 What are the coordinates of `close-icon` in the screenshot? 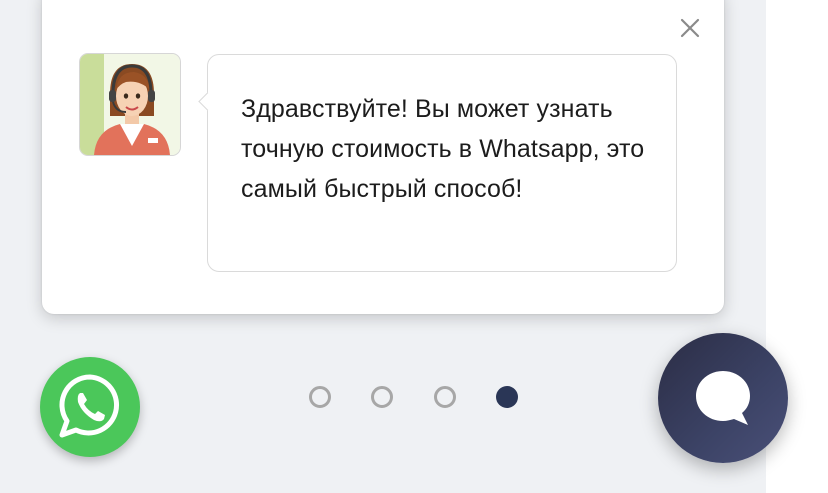 It's located at (690, 28).